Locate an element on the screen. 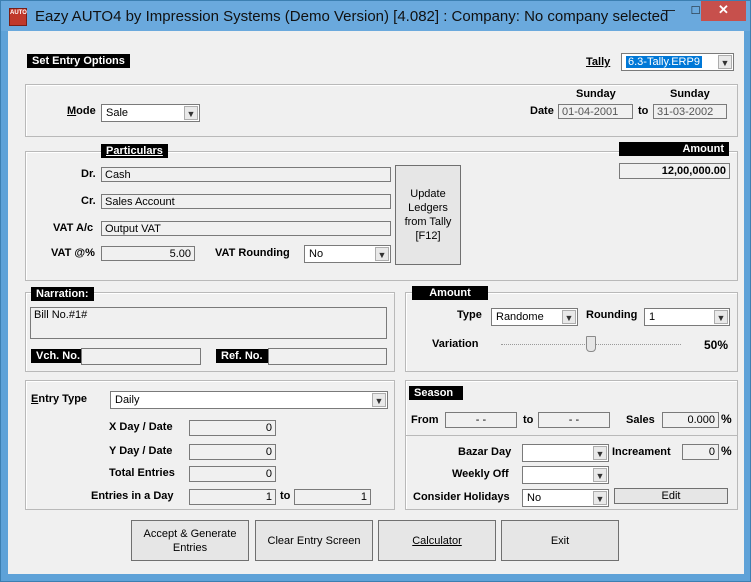  vat-rounding-selected-value: No is located at coordinates (316, 254).